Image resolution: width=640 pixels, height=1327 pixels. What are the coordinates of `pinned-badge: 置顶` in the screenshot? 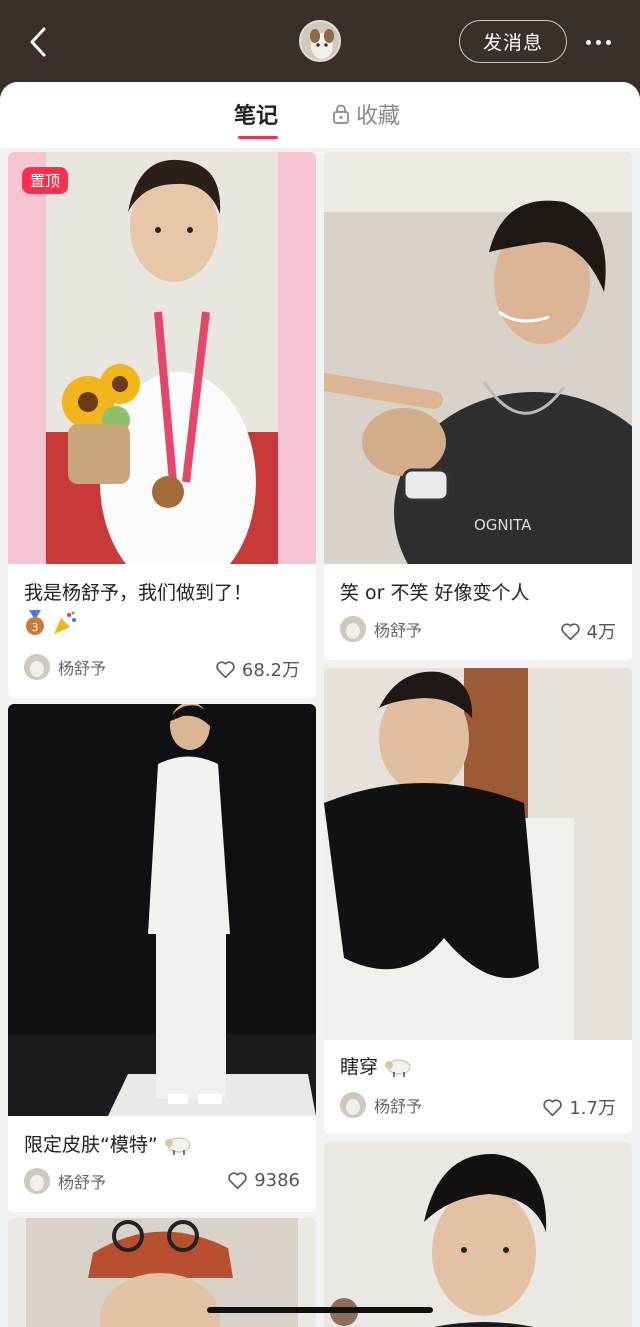 It's located at (45, 180).